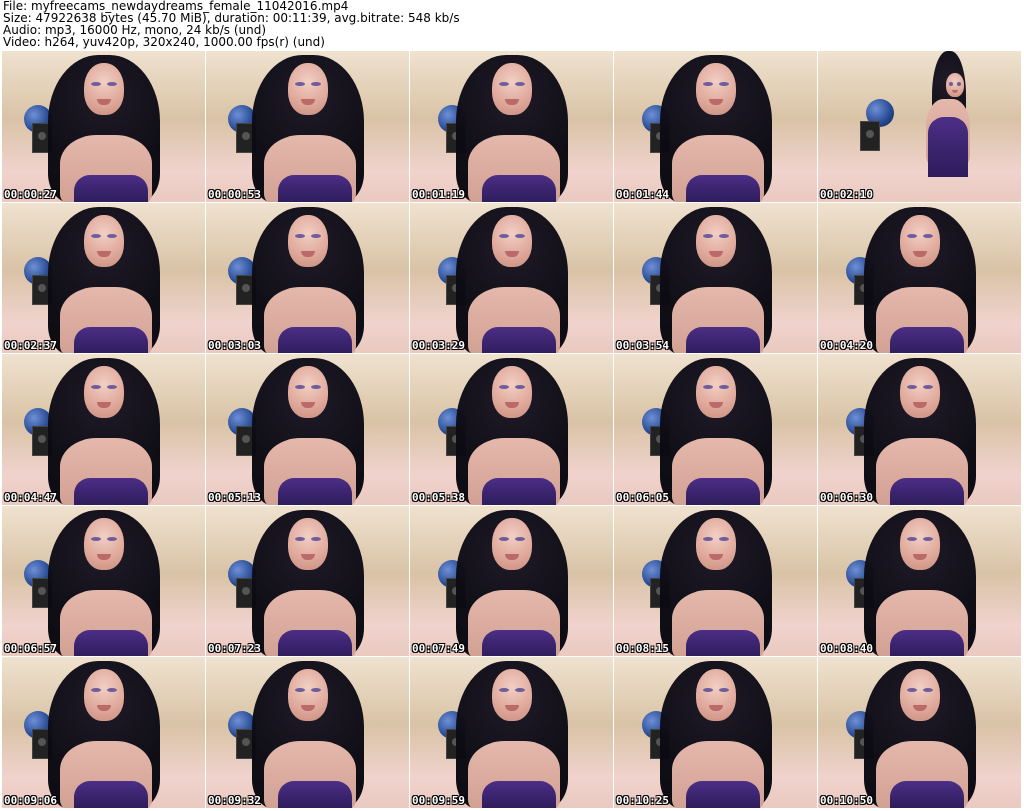 The height and width of the screenshot is (811, 1024). What do you see at coordinates (511, 126) in the screenshot?
I see `thumbnail-3: 00:01:19` at bounding box center [511, 126].